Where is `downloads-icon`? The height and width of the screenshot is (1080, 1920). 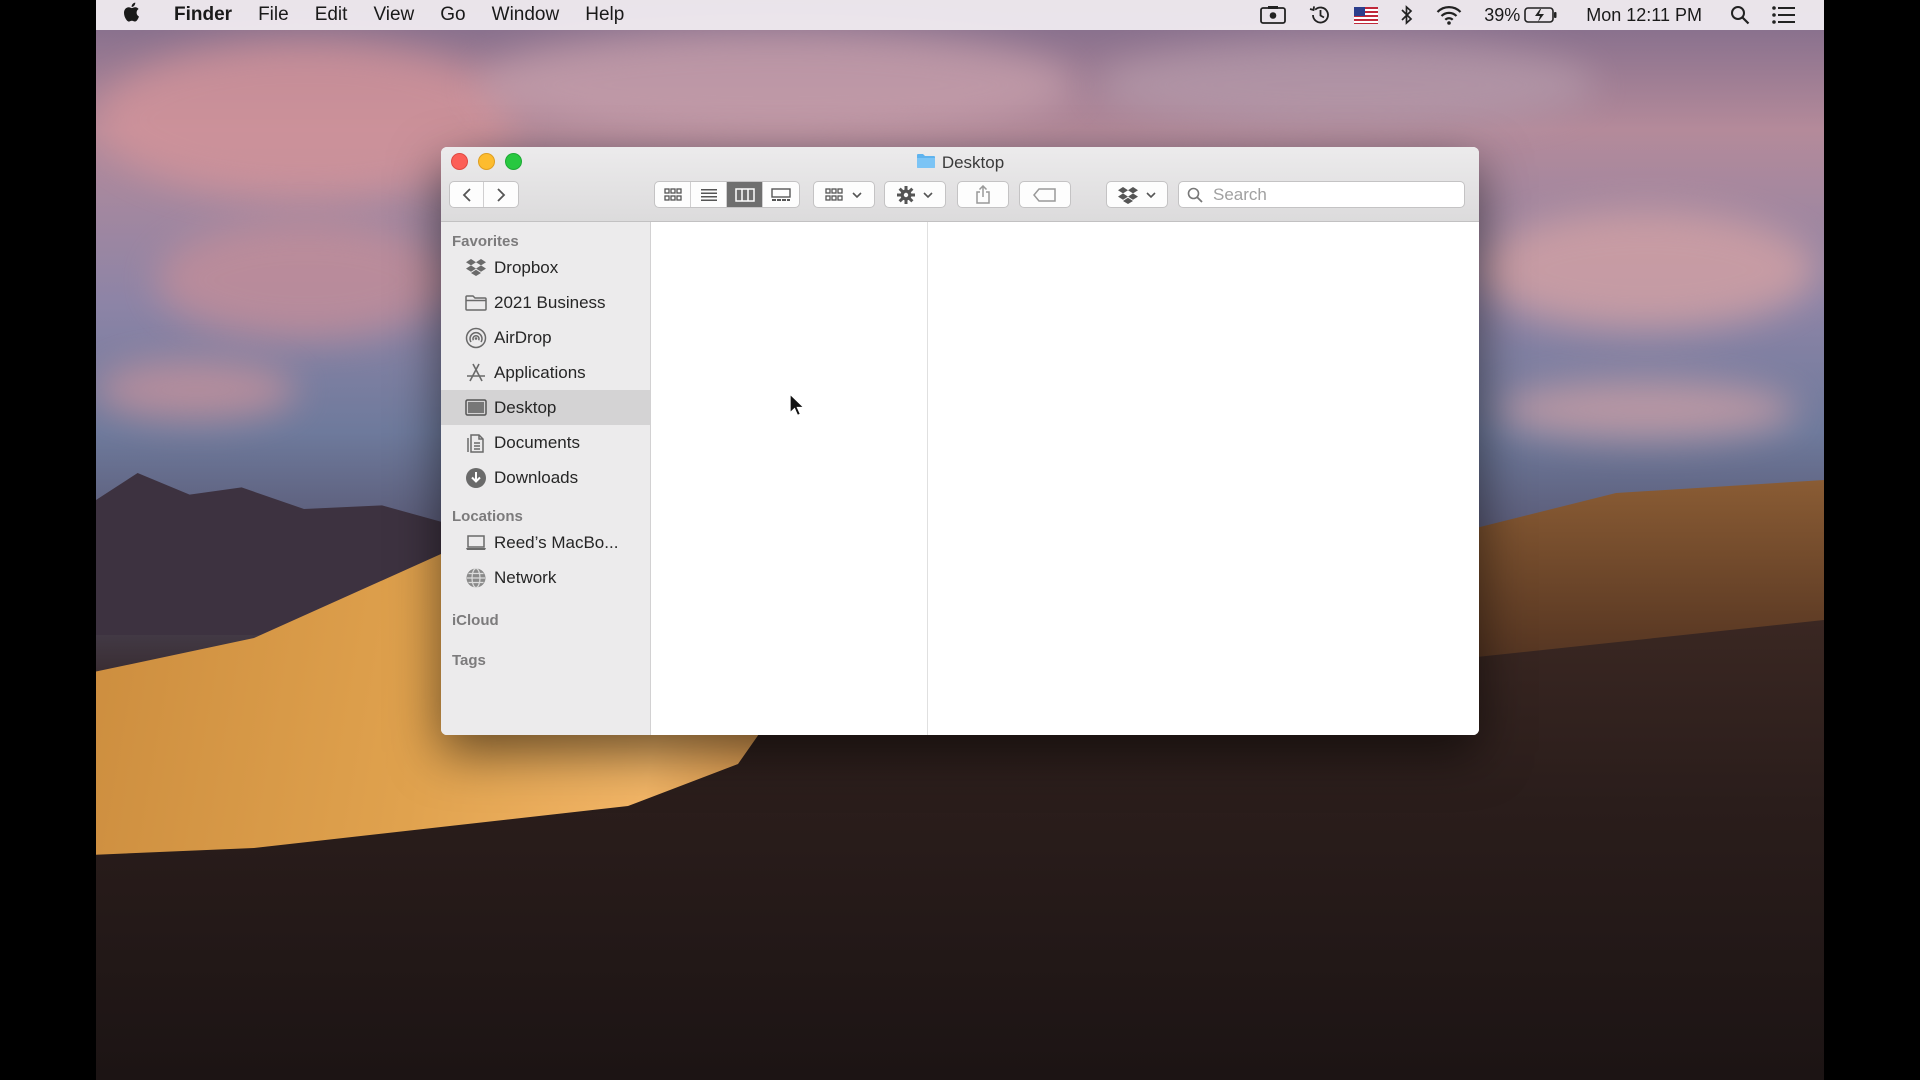 downloads-icon is located at coordinates (476, 478).